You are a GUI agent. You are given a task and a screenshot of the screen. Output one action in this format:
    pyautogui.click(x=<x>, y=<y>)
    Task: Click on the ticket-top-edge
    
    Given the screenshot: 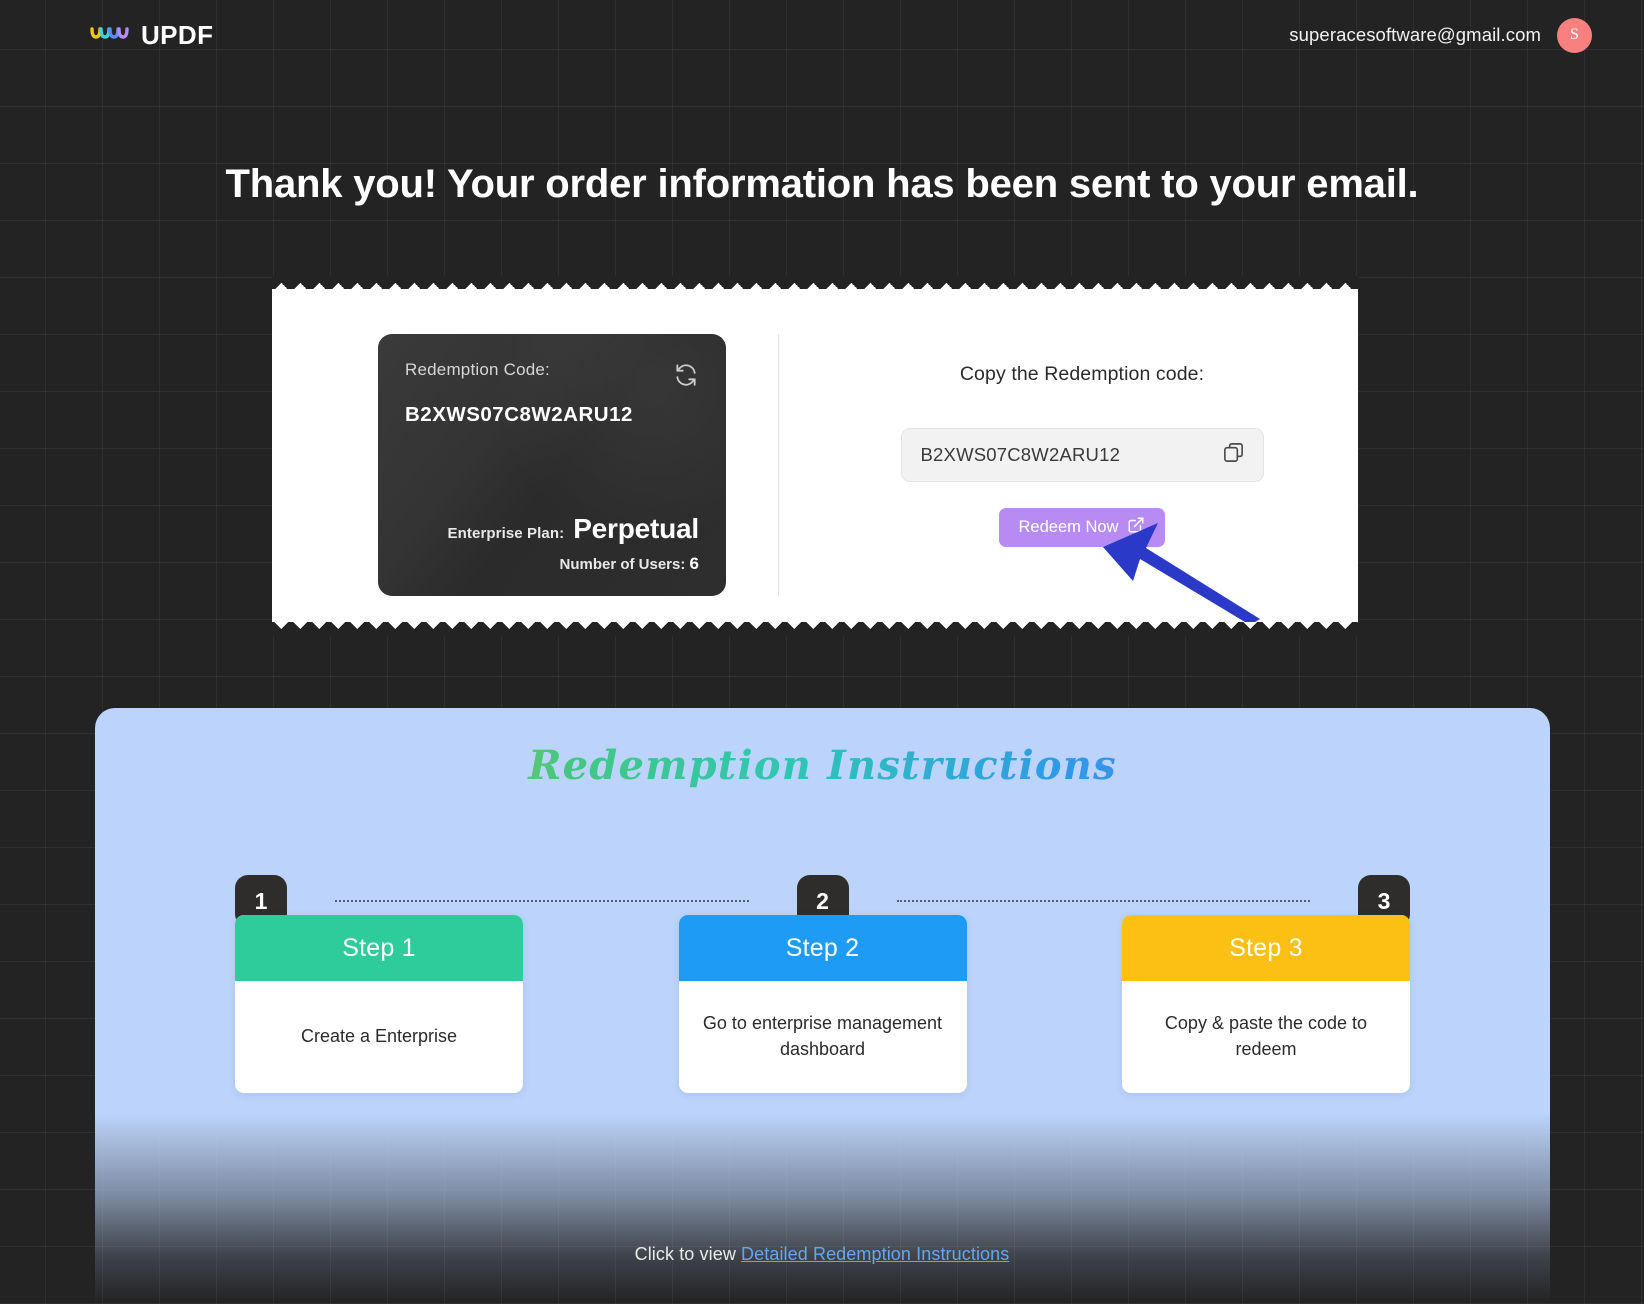 What is the action you would take?
    pyautogui.click(x=815, y=283)
    